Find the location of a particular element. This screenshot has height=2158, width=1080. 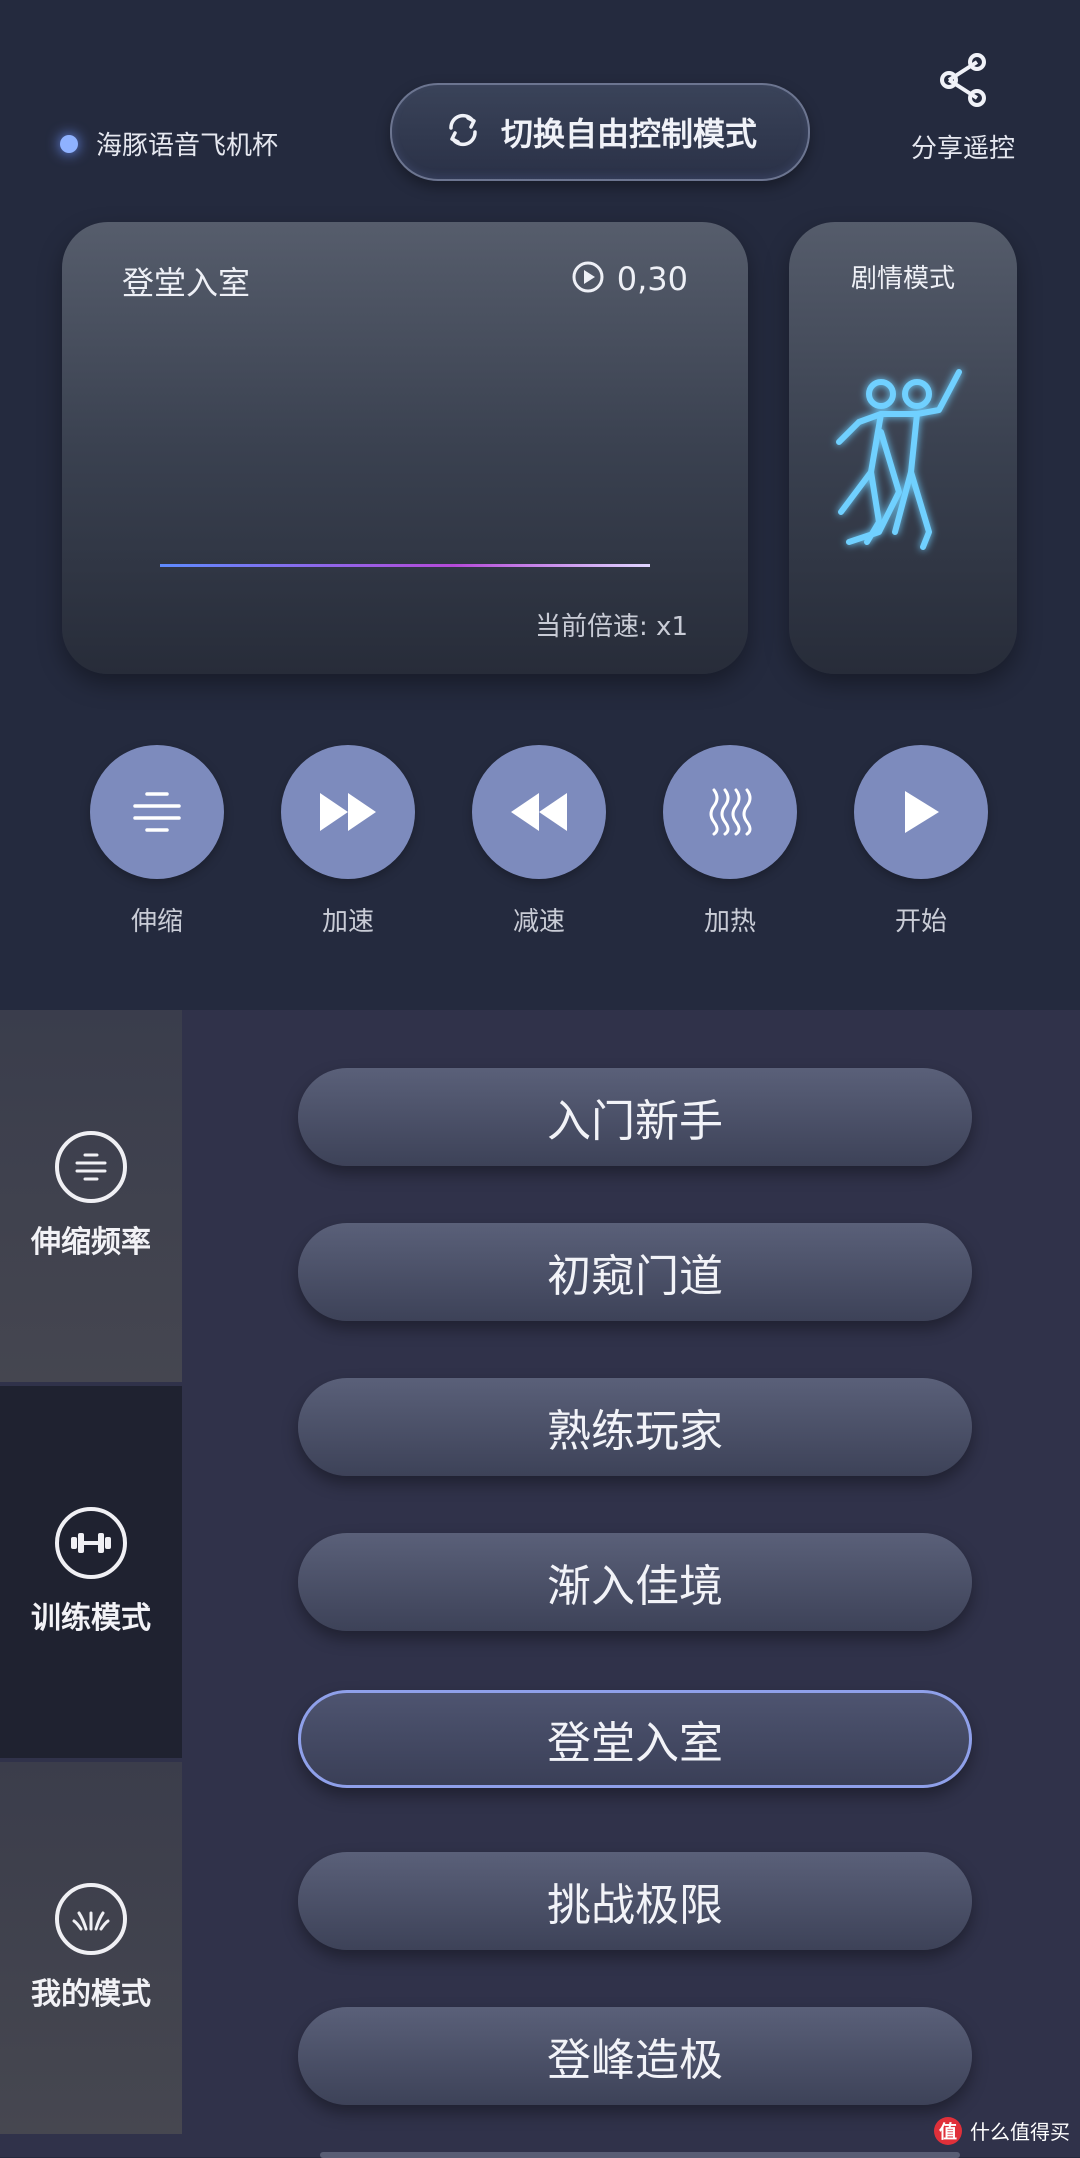

mode-sidebar: 伸缩频率 训练模式 我的模式 is located at coordinates (91, 1572).